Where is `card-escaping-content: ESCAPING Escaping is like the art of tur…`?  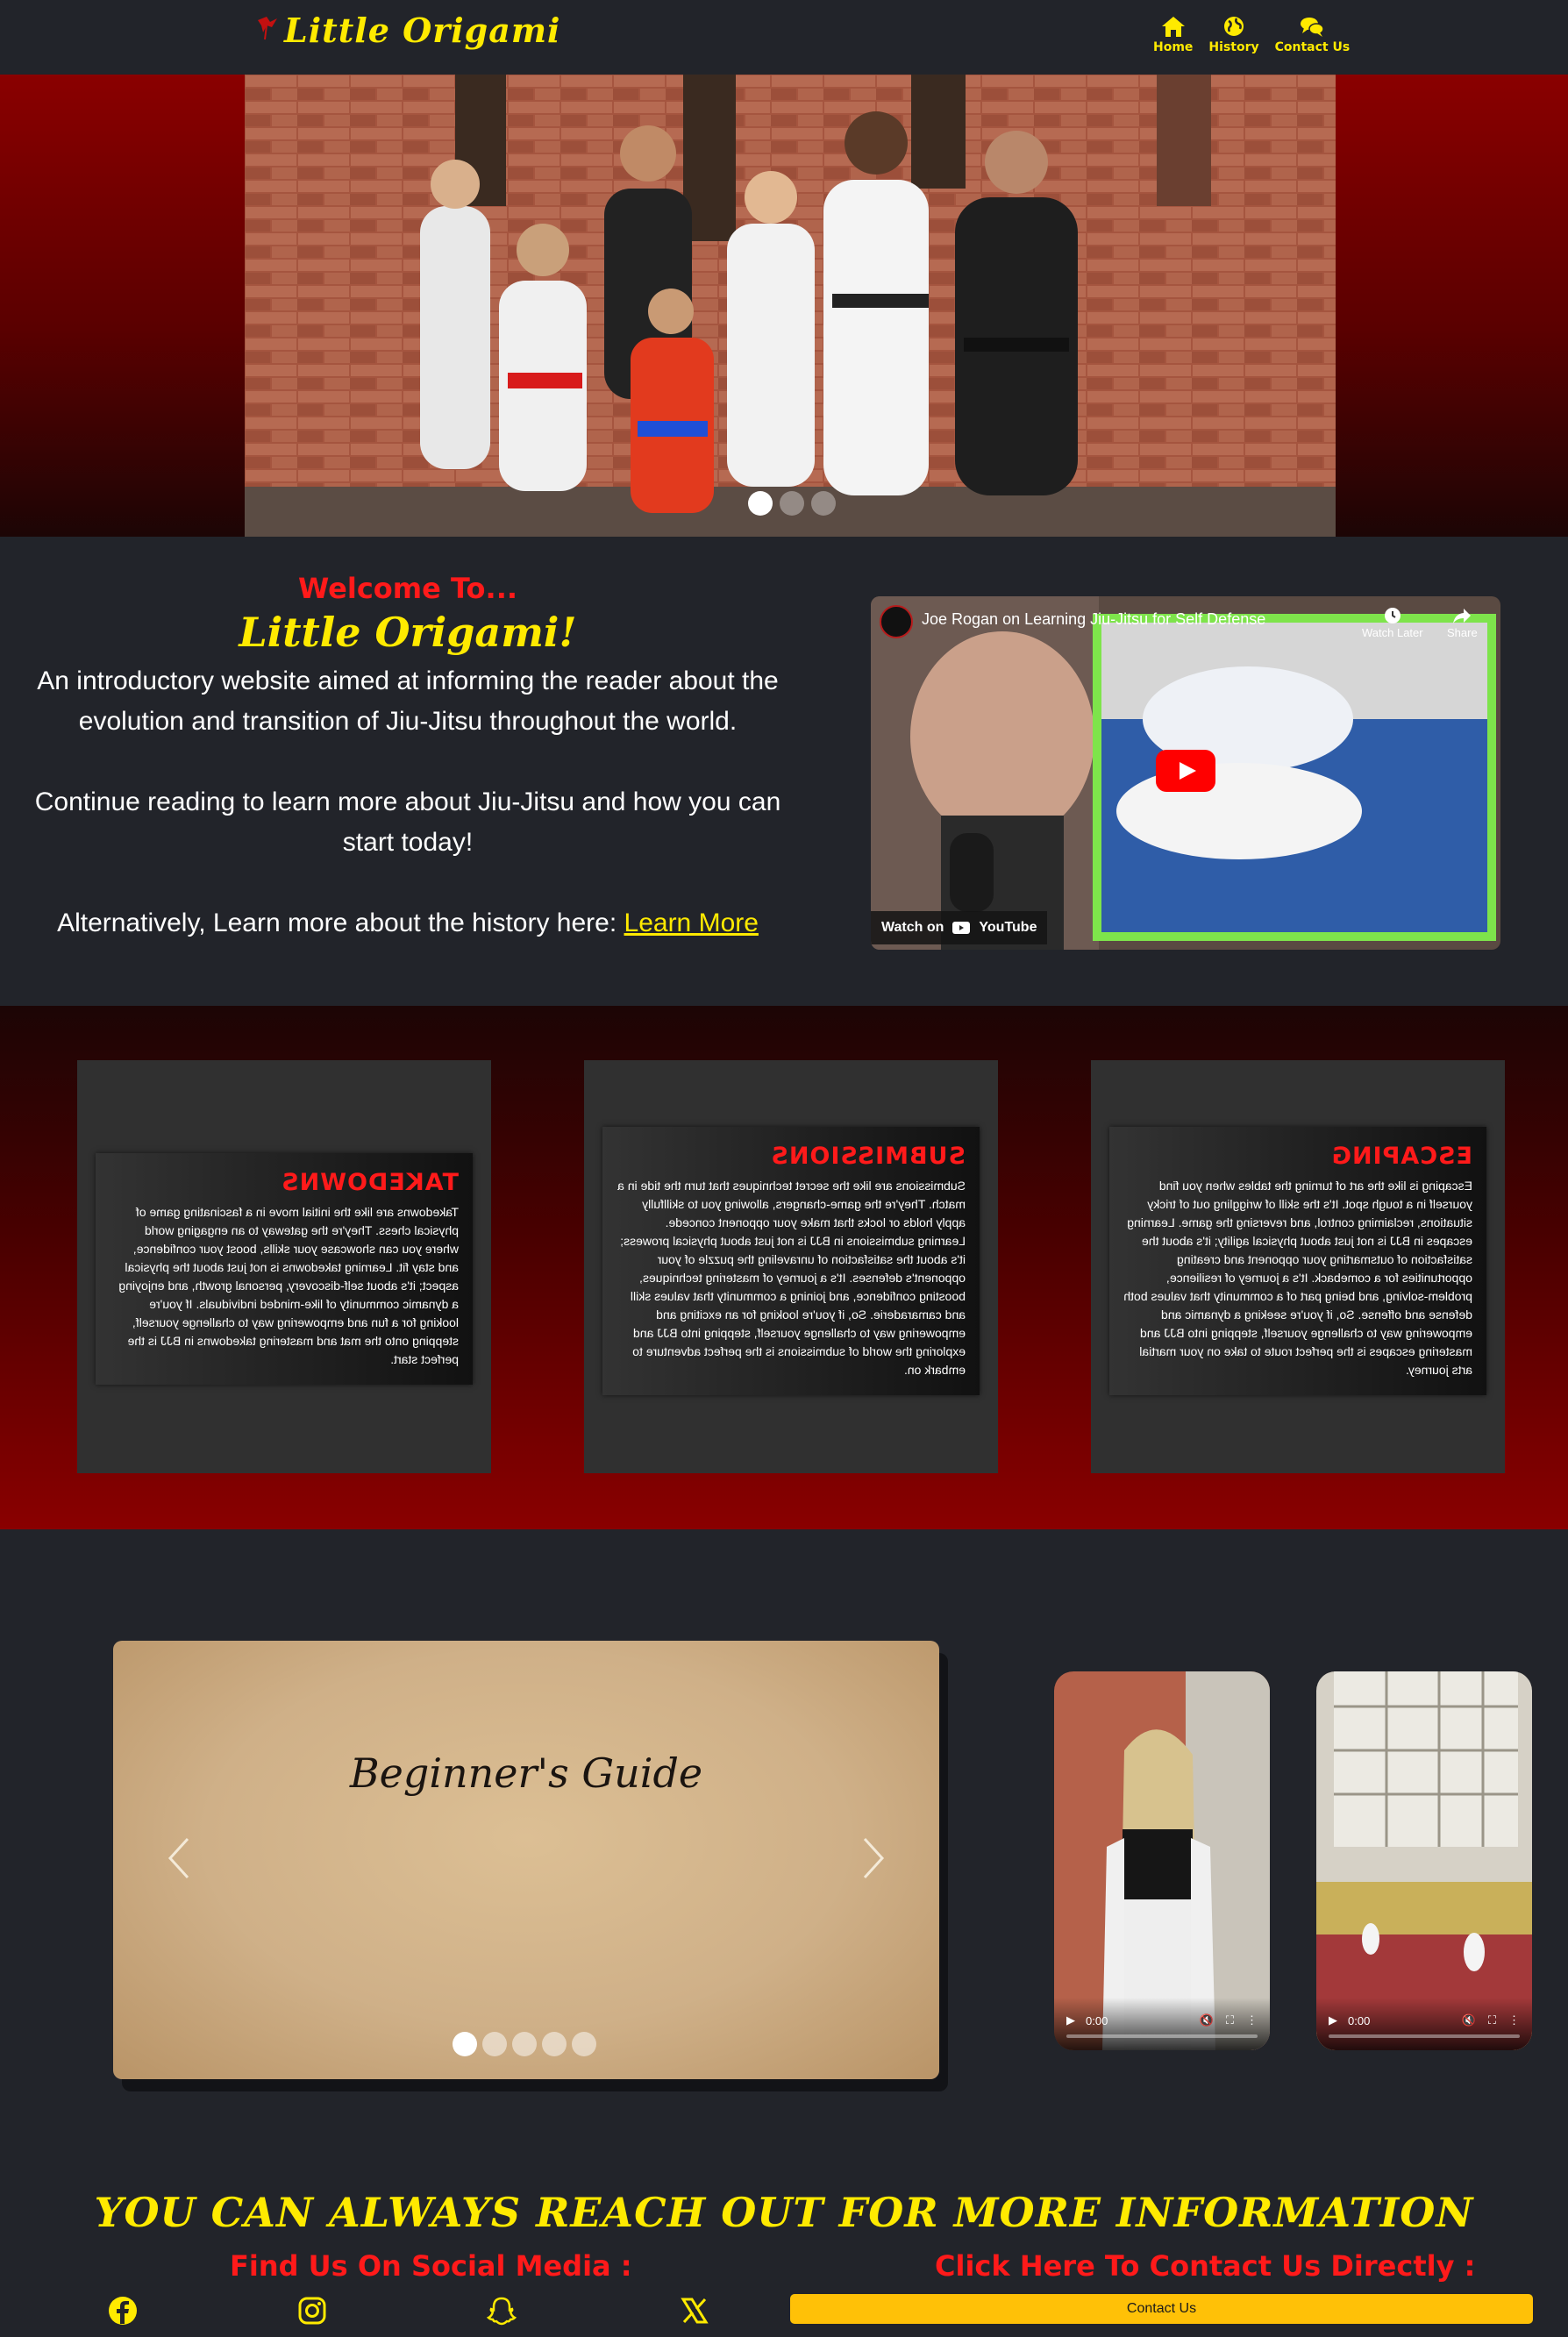 card-escaping-content: ESCAPING Escaping is like the art of tur… is located at coordinates (1297, 1261).